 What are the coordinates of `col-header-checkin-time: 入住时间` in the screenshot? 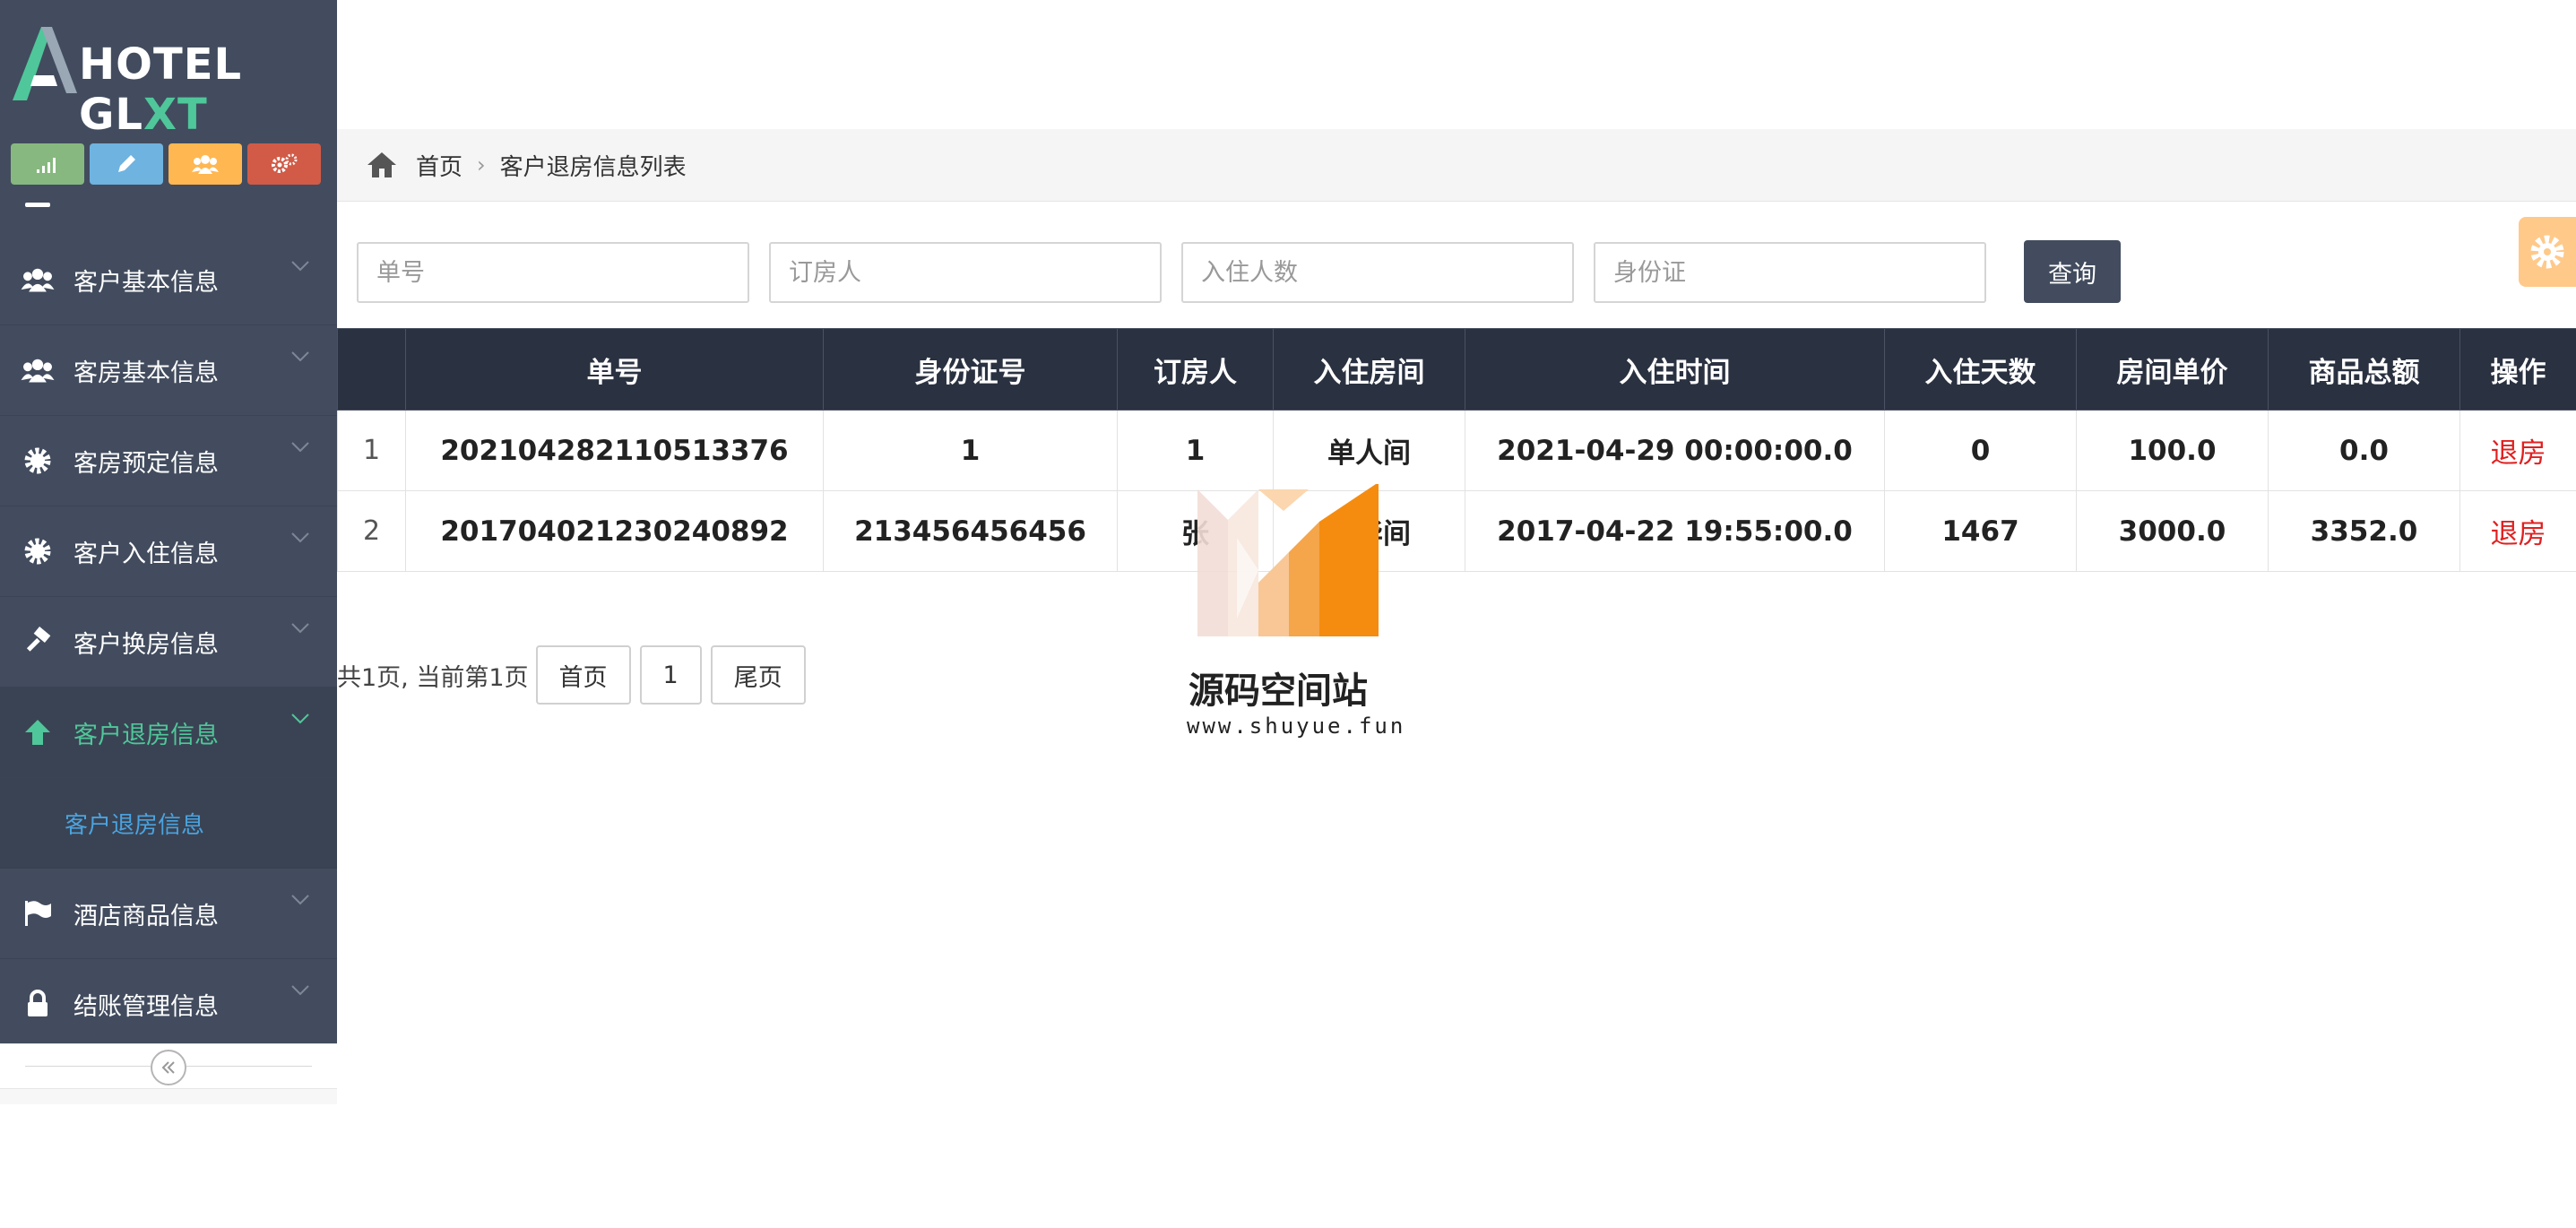 It's located at (1675, 369).